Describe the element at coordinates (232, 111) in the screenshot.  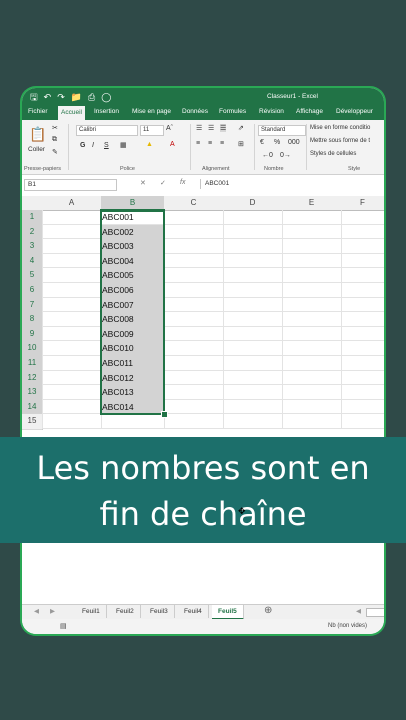
I see `tab-formules: Formules` at that location.